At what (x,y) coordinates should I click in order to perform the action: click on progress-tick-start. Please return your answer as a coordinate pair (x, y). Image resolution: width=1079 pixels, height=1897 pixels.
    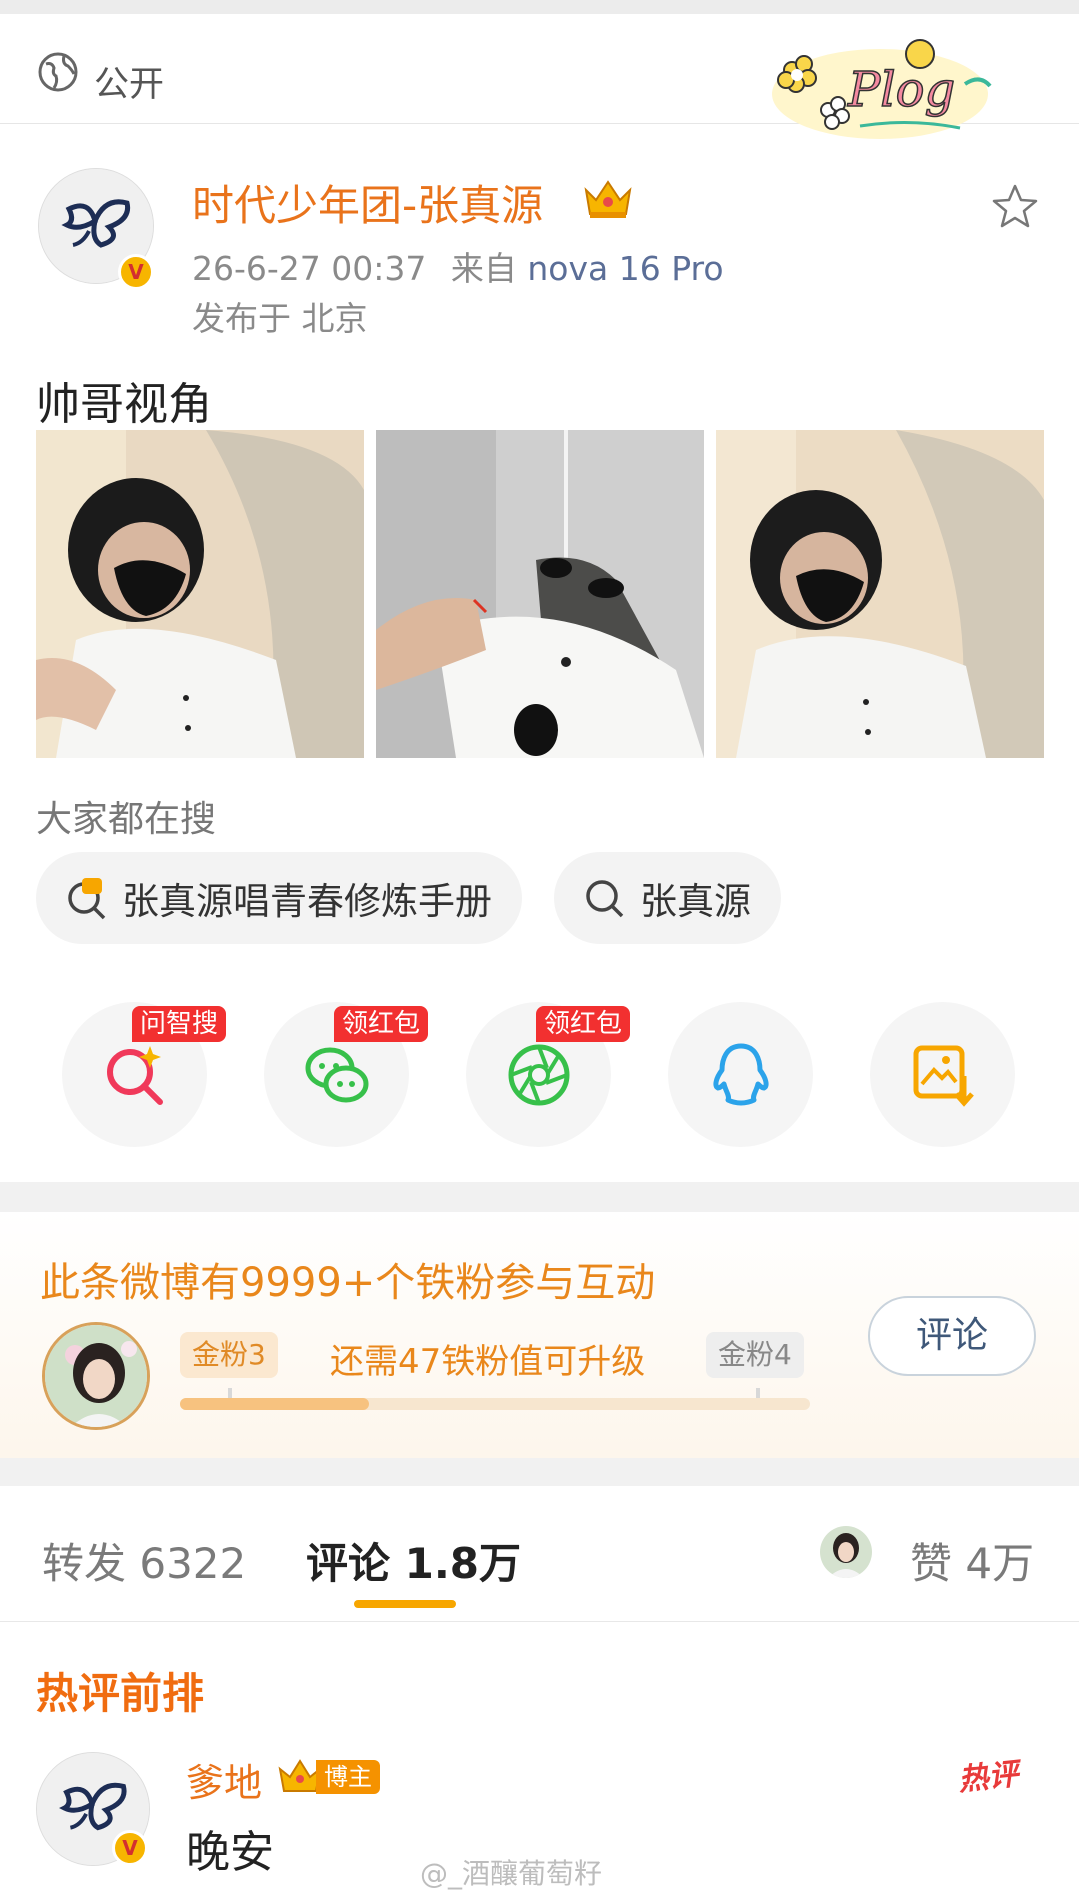
    Looking at the image, I should click on (230, 1393).